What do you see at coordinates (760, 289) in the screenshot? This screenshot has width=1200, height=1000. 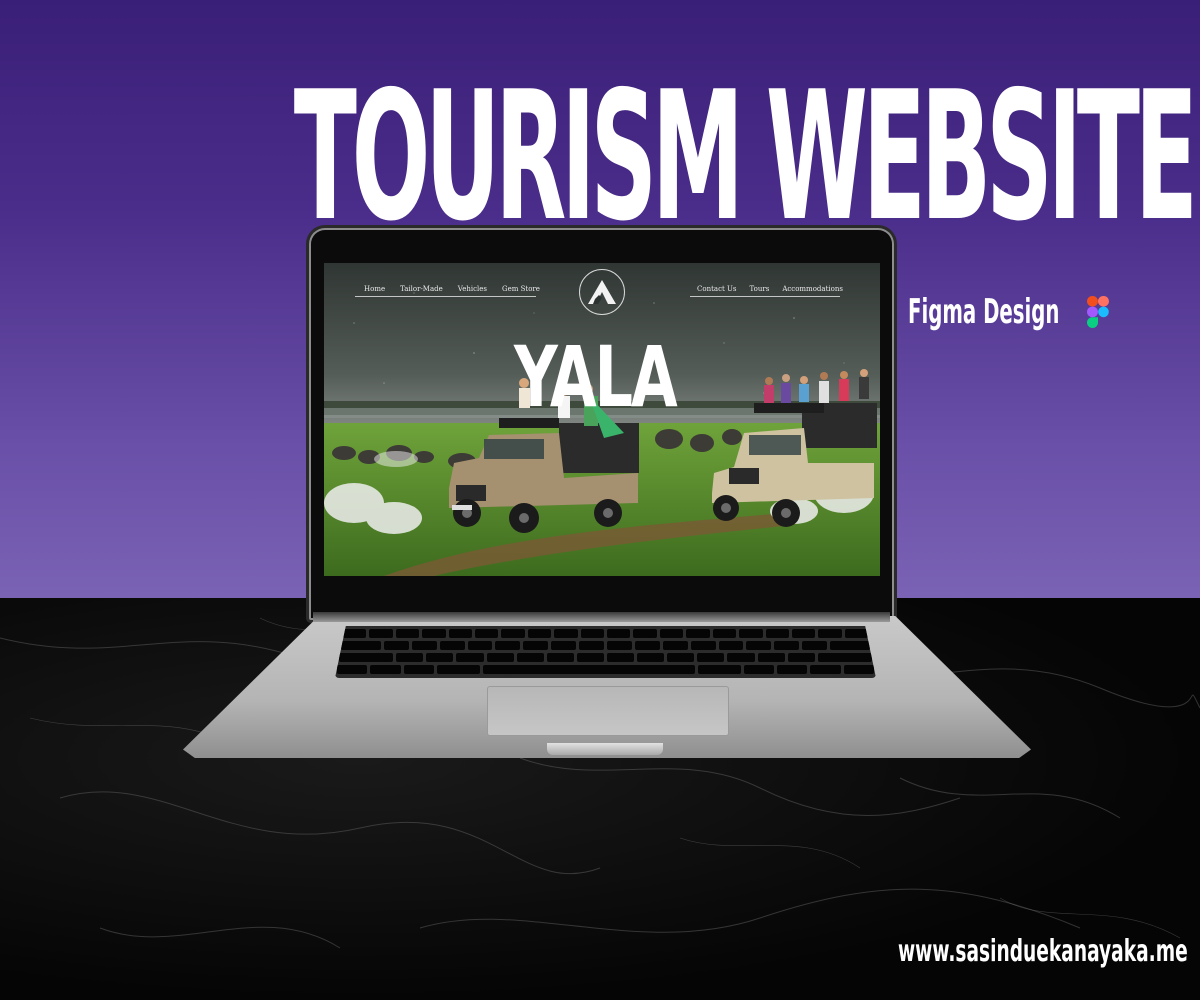 I see `nav-link-tours: Tours` at bounding box center [760, 289].